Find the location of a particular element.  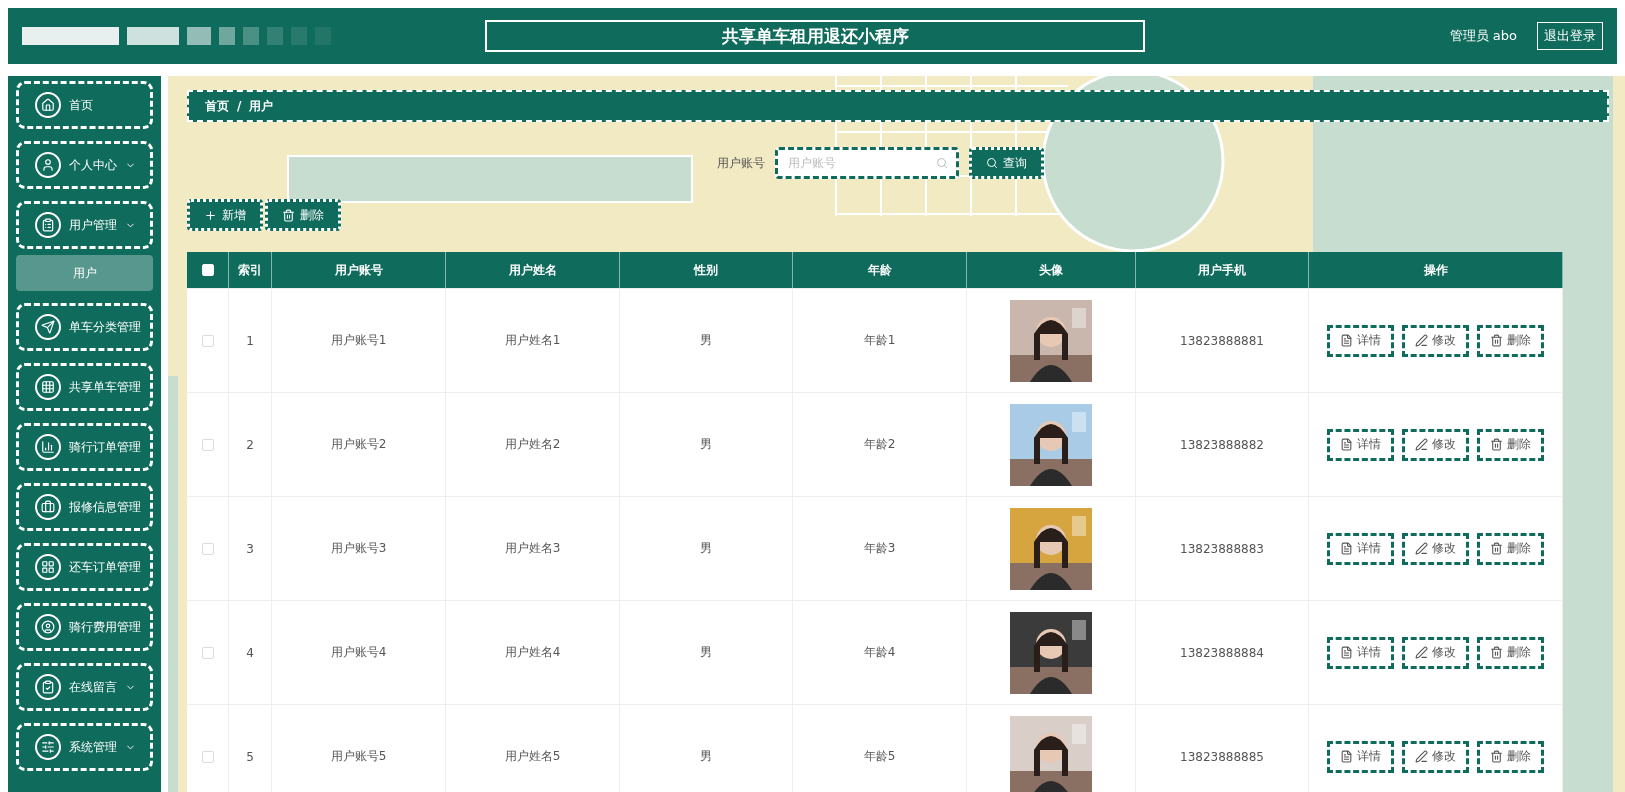

table-cell: 13823888881 is located at coordinates (1222, 340).